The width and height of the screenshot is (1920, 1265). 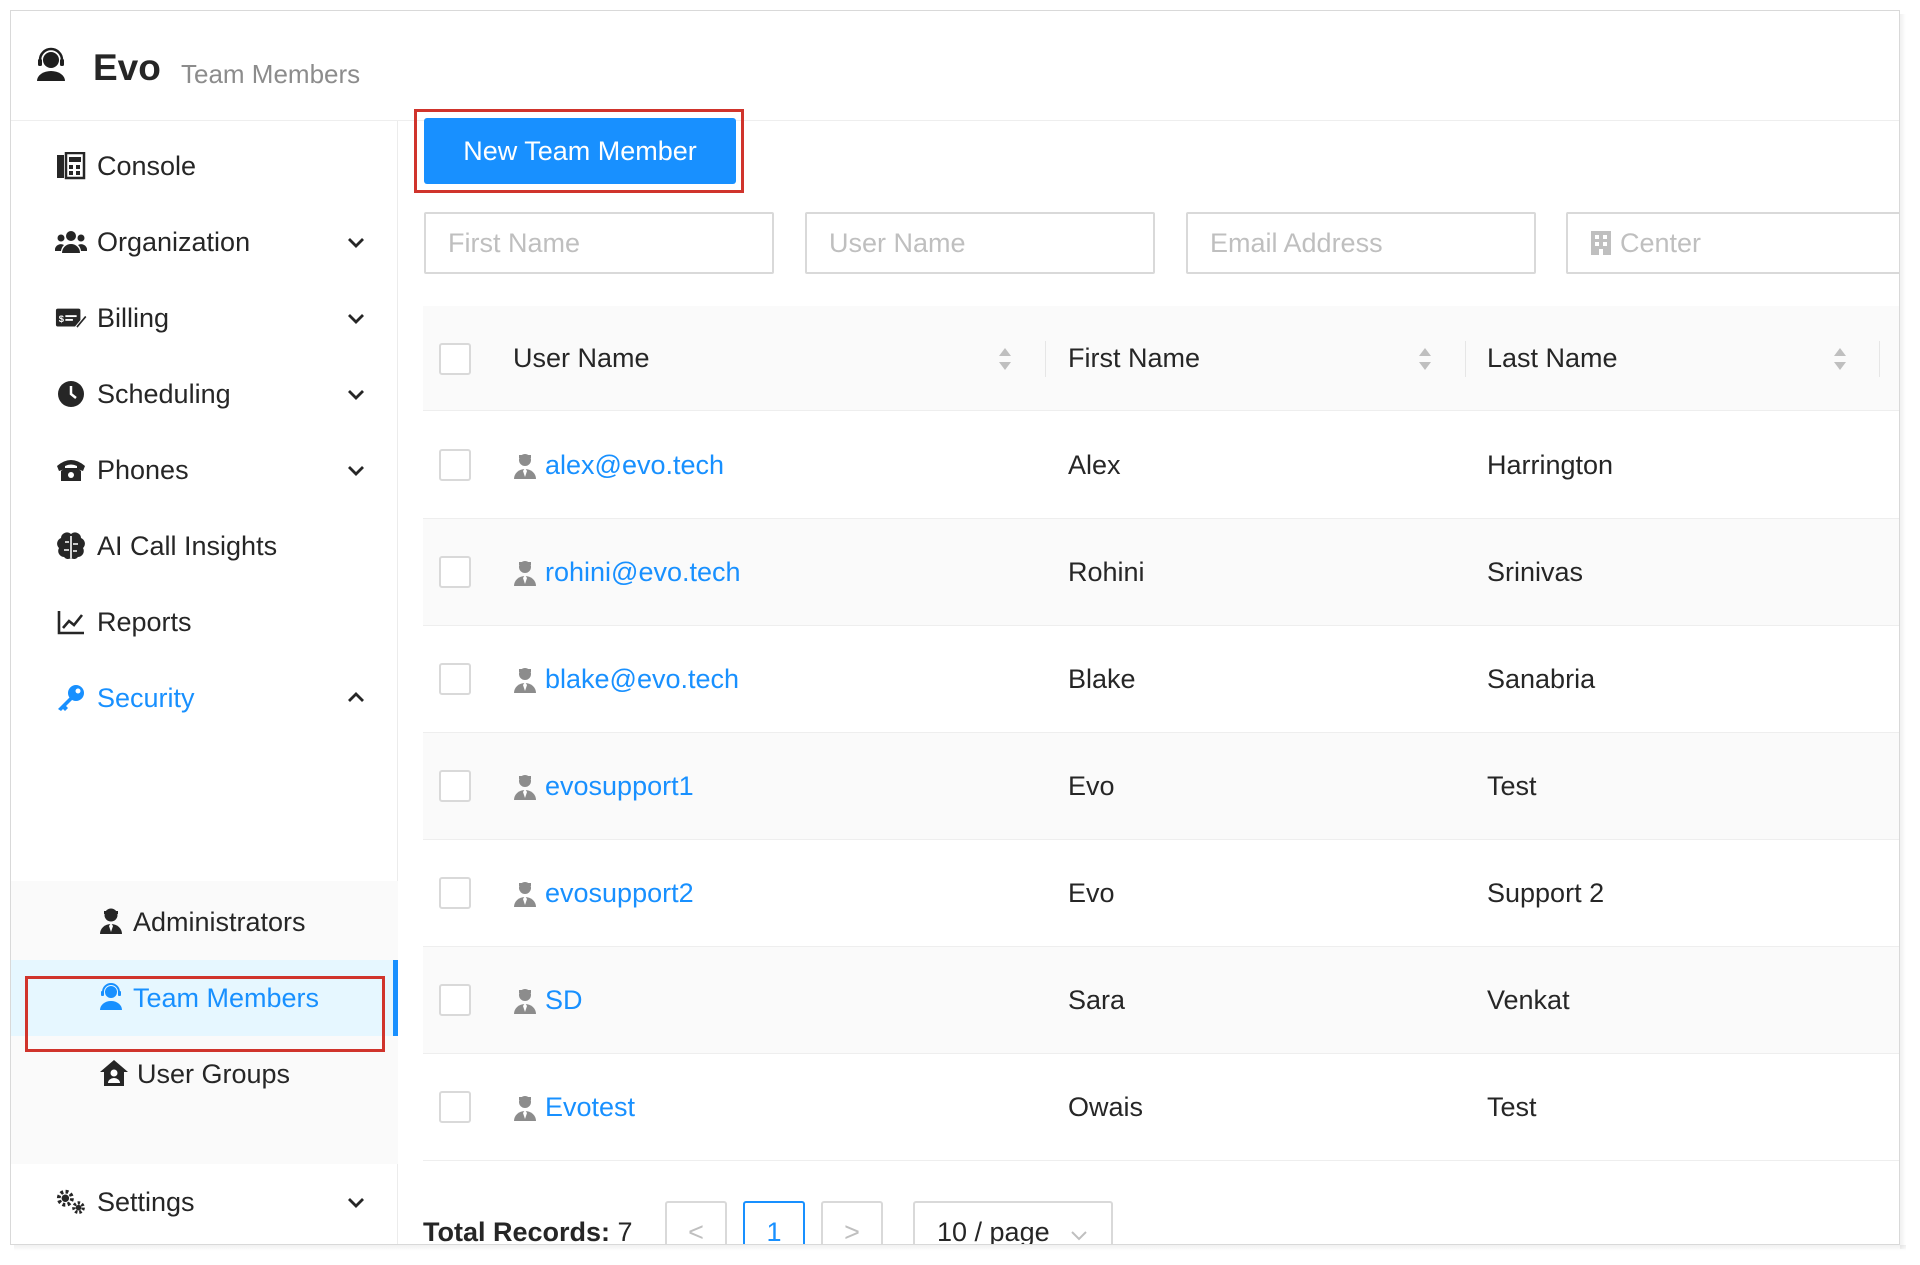 I want to click on column-header-first-name: First Name, so click(x=1134, y=358).